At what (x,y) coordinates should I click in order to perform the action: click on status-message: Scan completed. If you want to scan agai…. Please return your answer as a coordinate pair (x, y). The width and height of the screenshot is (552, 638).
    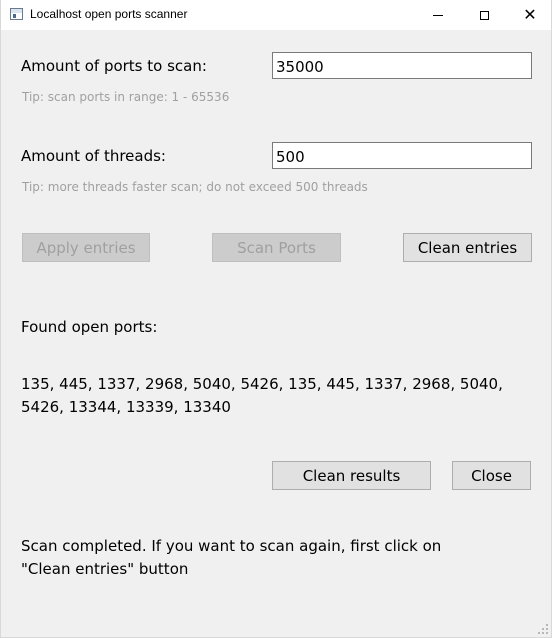
    Looking at the image, I should click on (281, 558).